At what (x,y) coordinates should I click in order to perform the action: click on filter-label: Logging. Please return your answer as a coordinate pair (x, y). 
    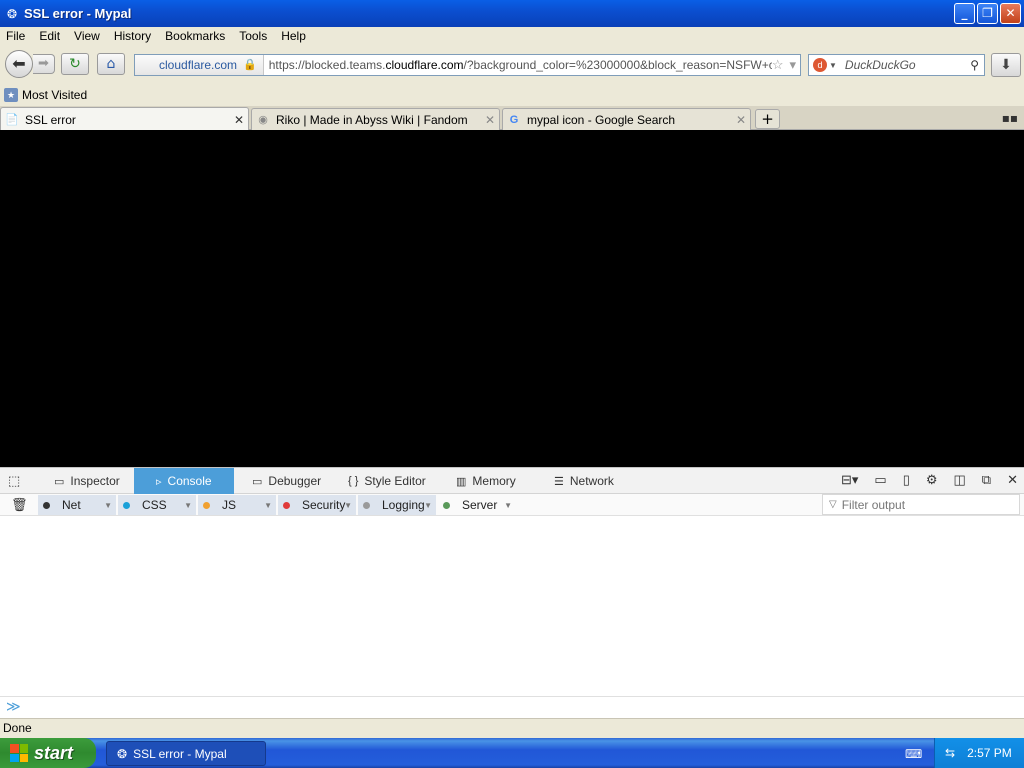
    Looking at the image, I should click on (403, 505).